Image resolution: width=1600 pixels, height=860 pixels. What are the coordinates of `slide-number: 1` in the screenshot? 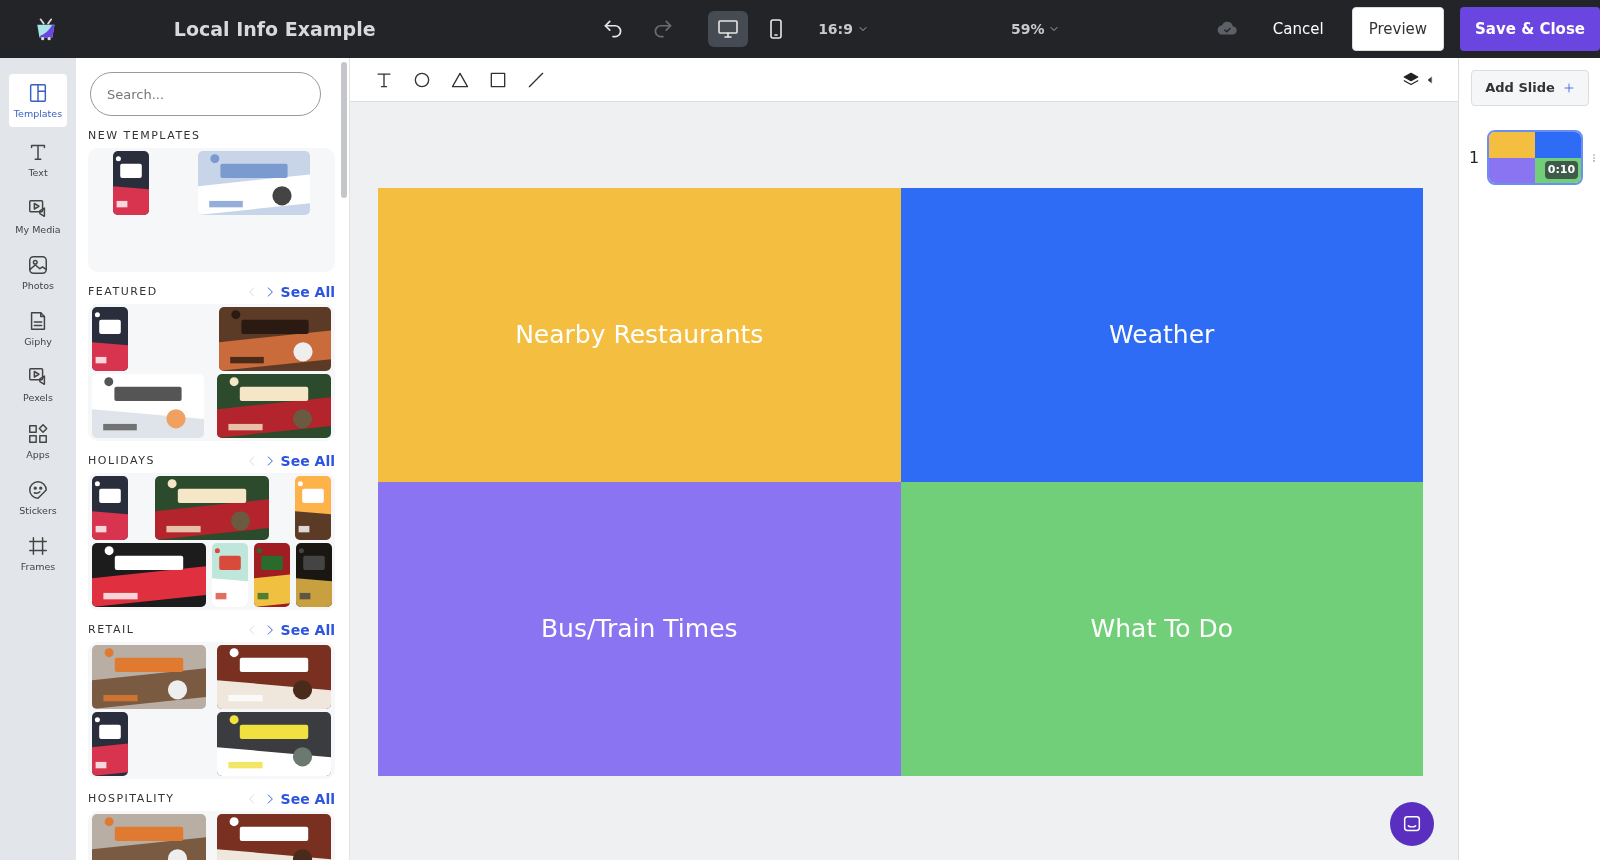 It's located at (1474, 157).